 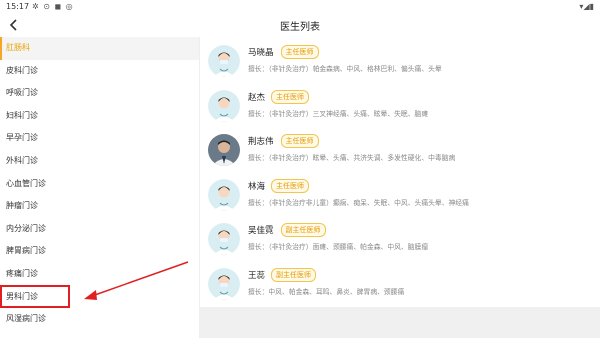 I want to click on sidebar-item: 妇科门诊, so click(x=99, y=116).